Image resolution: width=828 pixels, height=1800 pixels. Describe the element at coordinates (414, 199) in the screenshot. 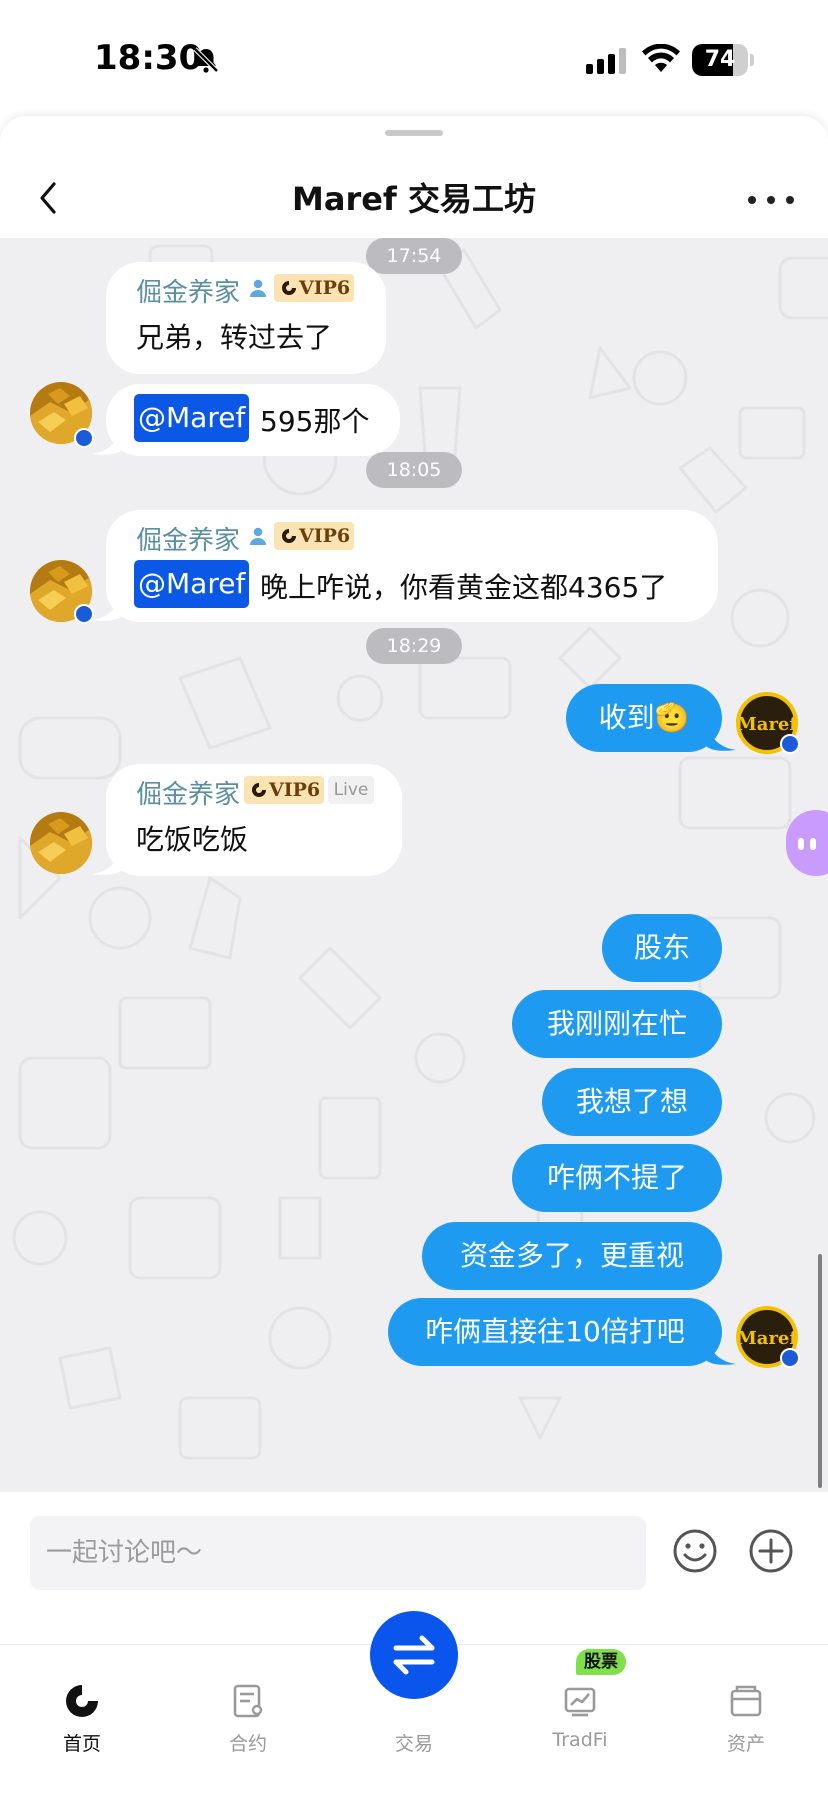

I see `page-title: Maref 交易工坊` at that location.